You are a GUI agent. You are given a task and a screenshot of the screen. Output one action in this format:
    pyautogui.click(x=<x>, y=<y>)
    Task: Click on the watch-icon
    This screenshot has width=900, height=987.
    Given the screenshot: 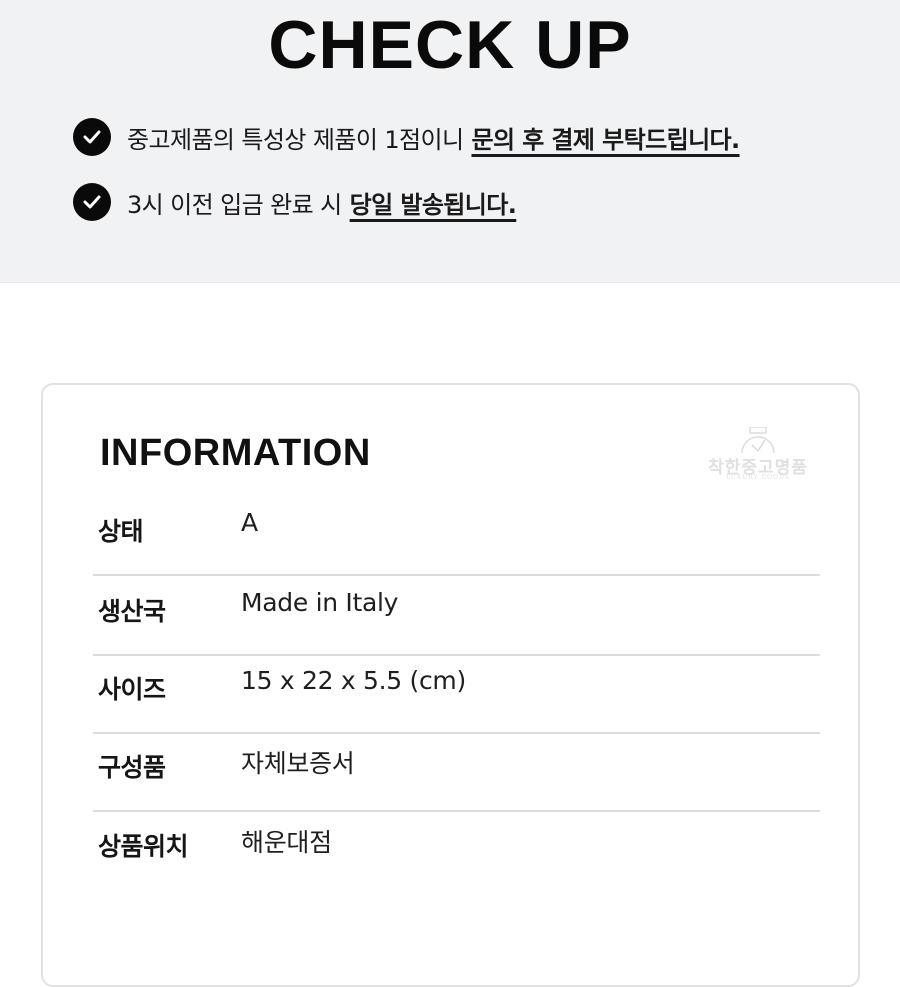 What is the action you would take?
    pyautogui.click(x=758, y=440)
    